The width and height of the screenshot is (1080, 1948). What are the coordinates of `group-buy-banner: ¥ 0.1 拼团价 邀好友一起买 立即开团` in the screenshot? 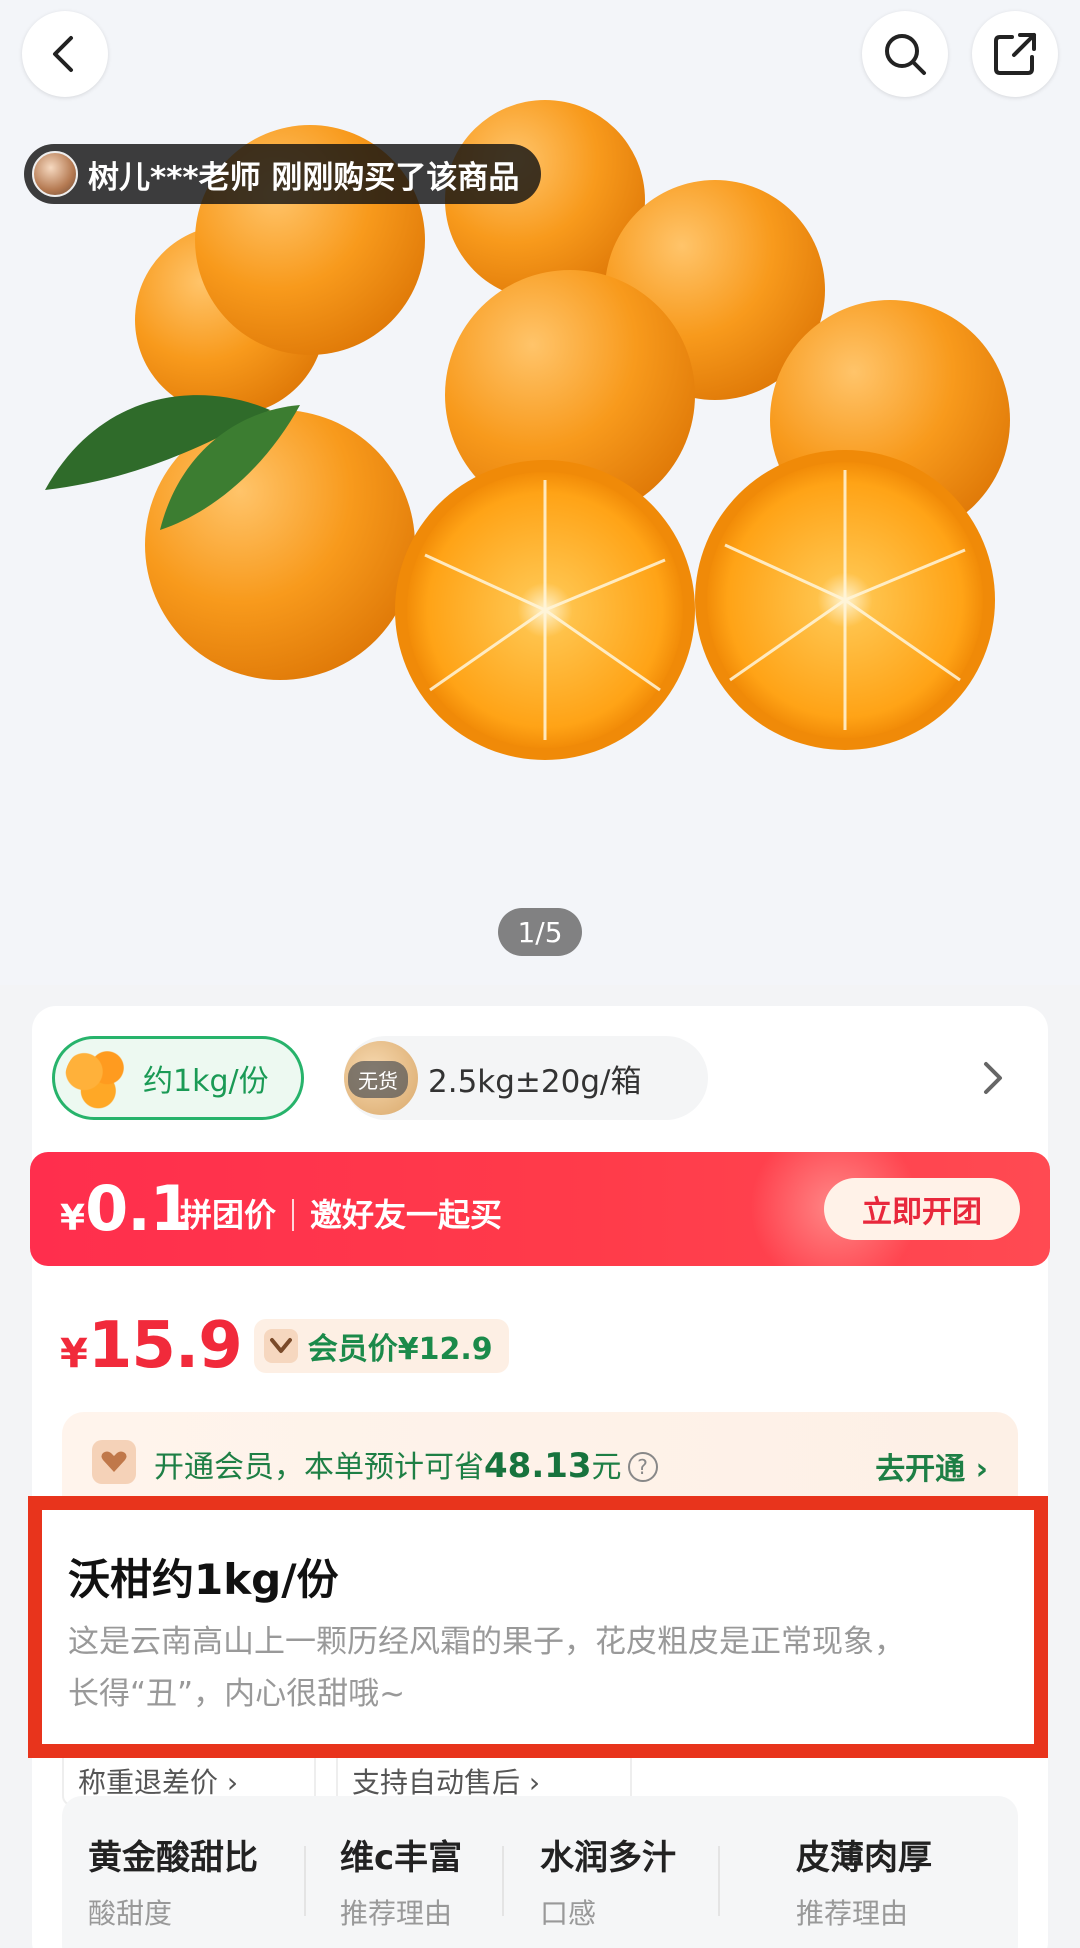 It's located at (540, 1209).